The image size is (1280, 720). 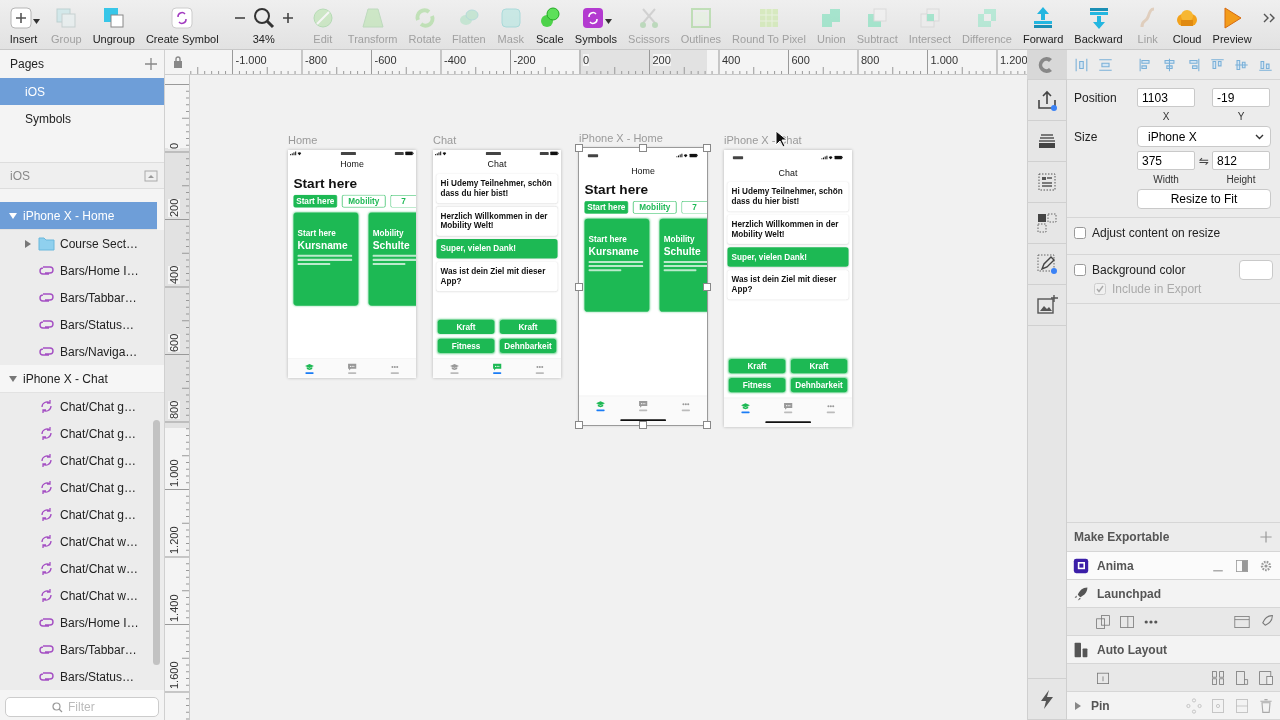 I want to click on toolbar-button: Ungroup, so click(x=113, y=24).